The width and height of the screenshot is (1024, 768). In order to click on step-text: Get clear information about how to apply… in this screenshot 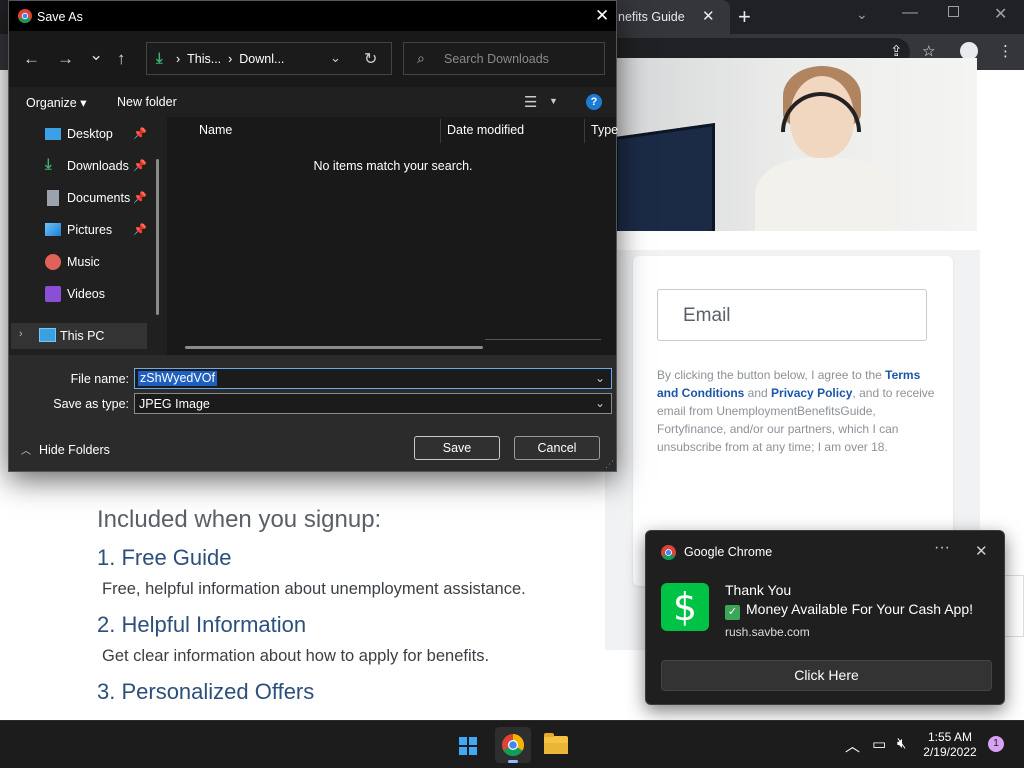, I will do `click(296, 656)`.